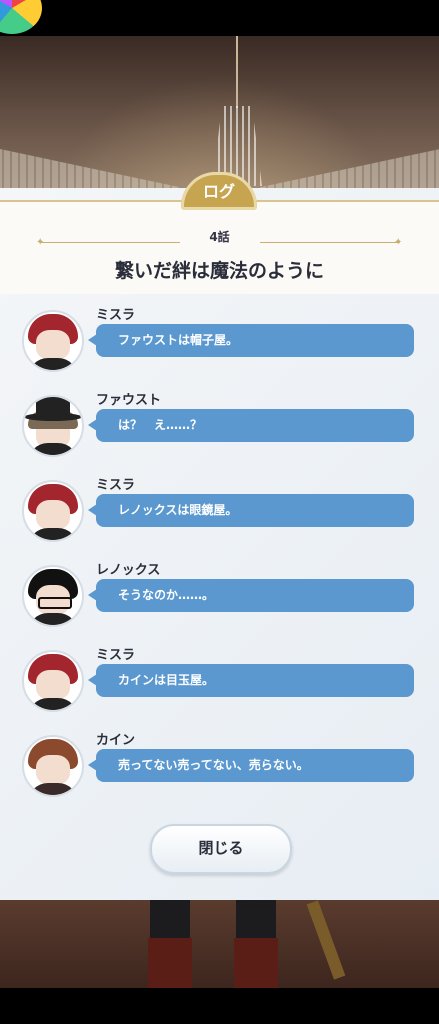 Image resolution: width=439 pixels, height=1024 pixels. I want to click on log-entry: ミスラ ファウストは帽子屋。, so click(219, 342).